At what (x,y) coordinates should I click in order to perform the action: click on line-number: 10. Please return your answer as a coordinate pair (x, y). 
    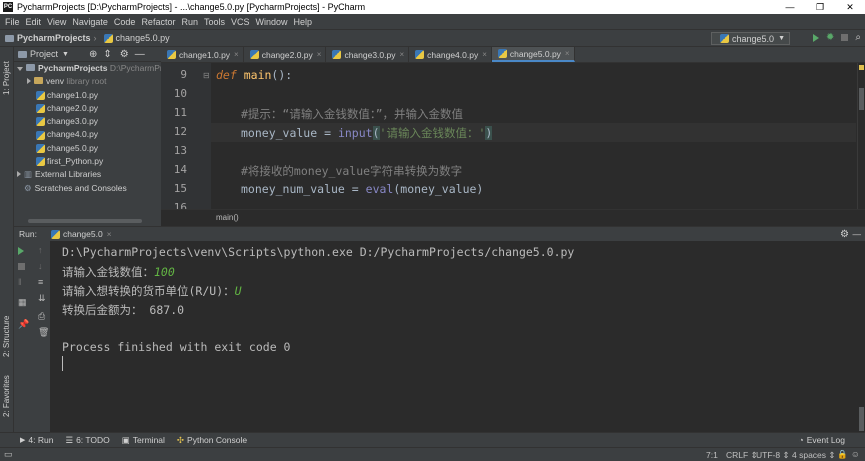
    Looking at the image, I should click on (180, 93).